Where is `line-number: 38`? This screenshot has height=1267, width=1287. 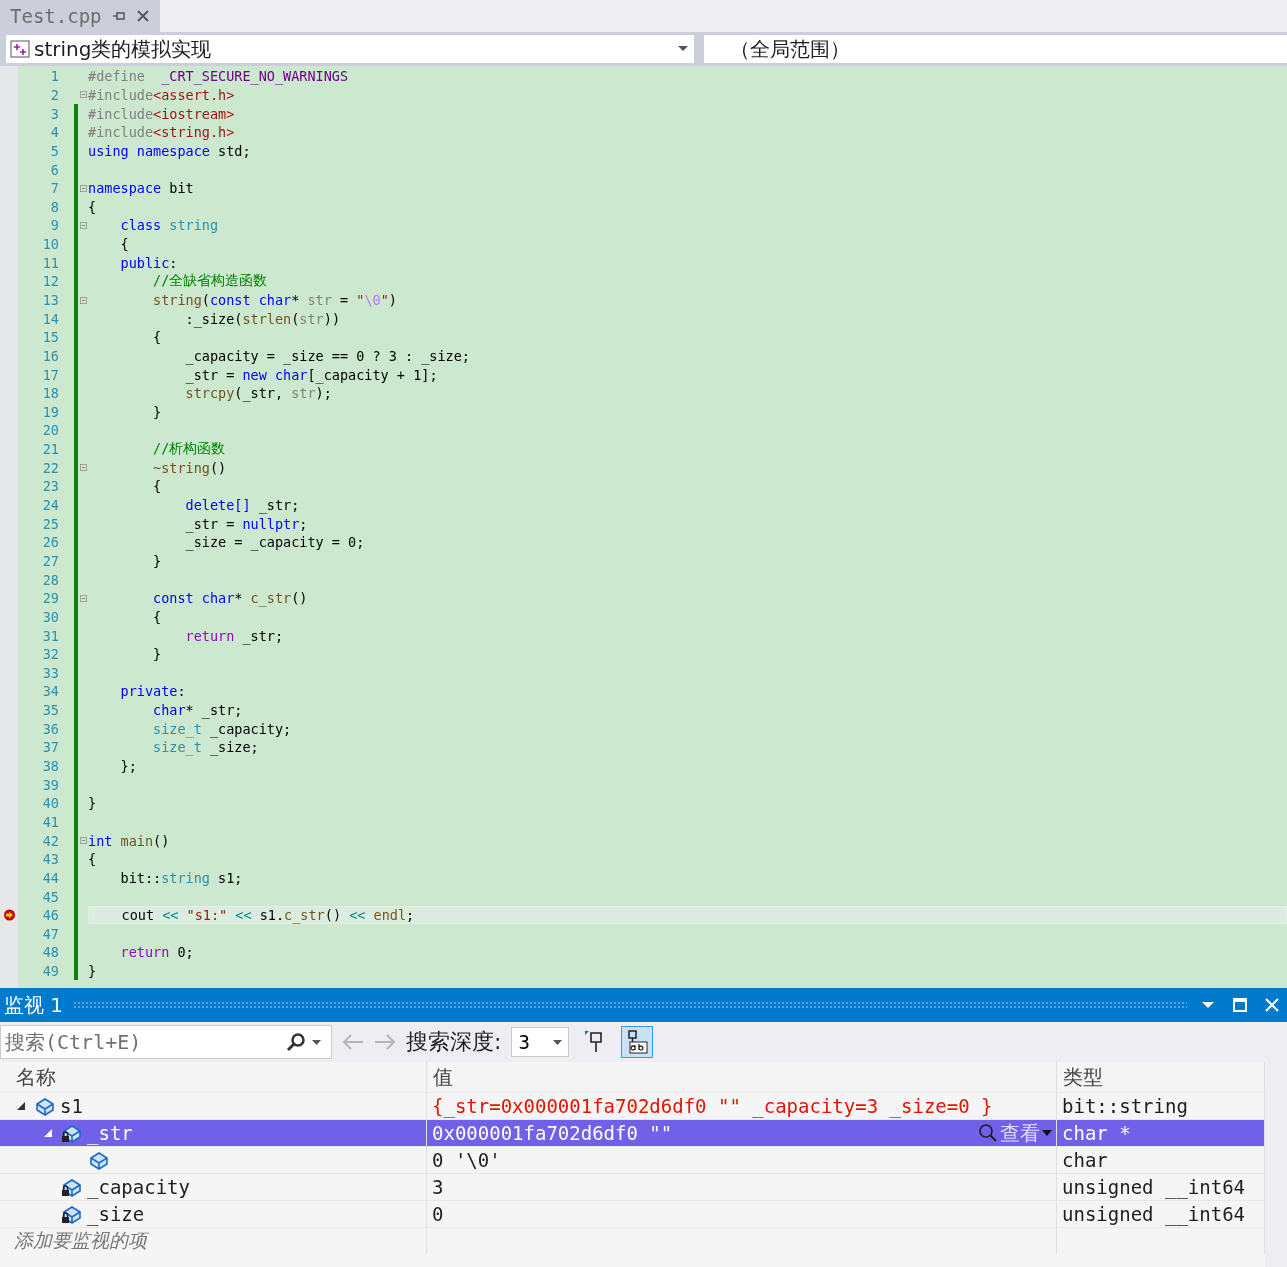
line-number: 38 is located at coordinates (50, 766).